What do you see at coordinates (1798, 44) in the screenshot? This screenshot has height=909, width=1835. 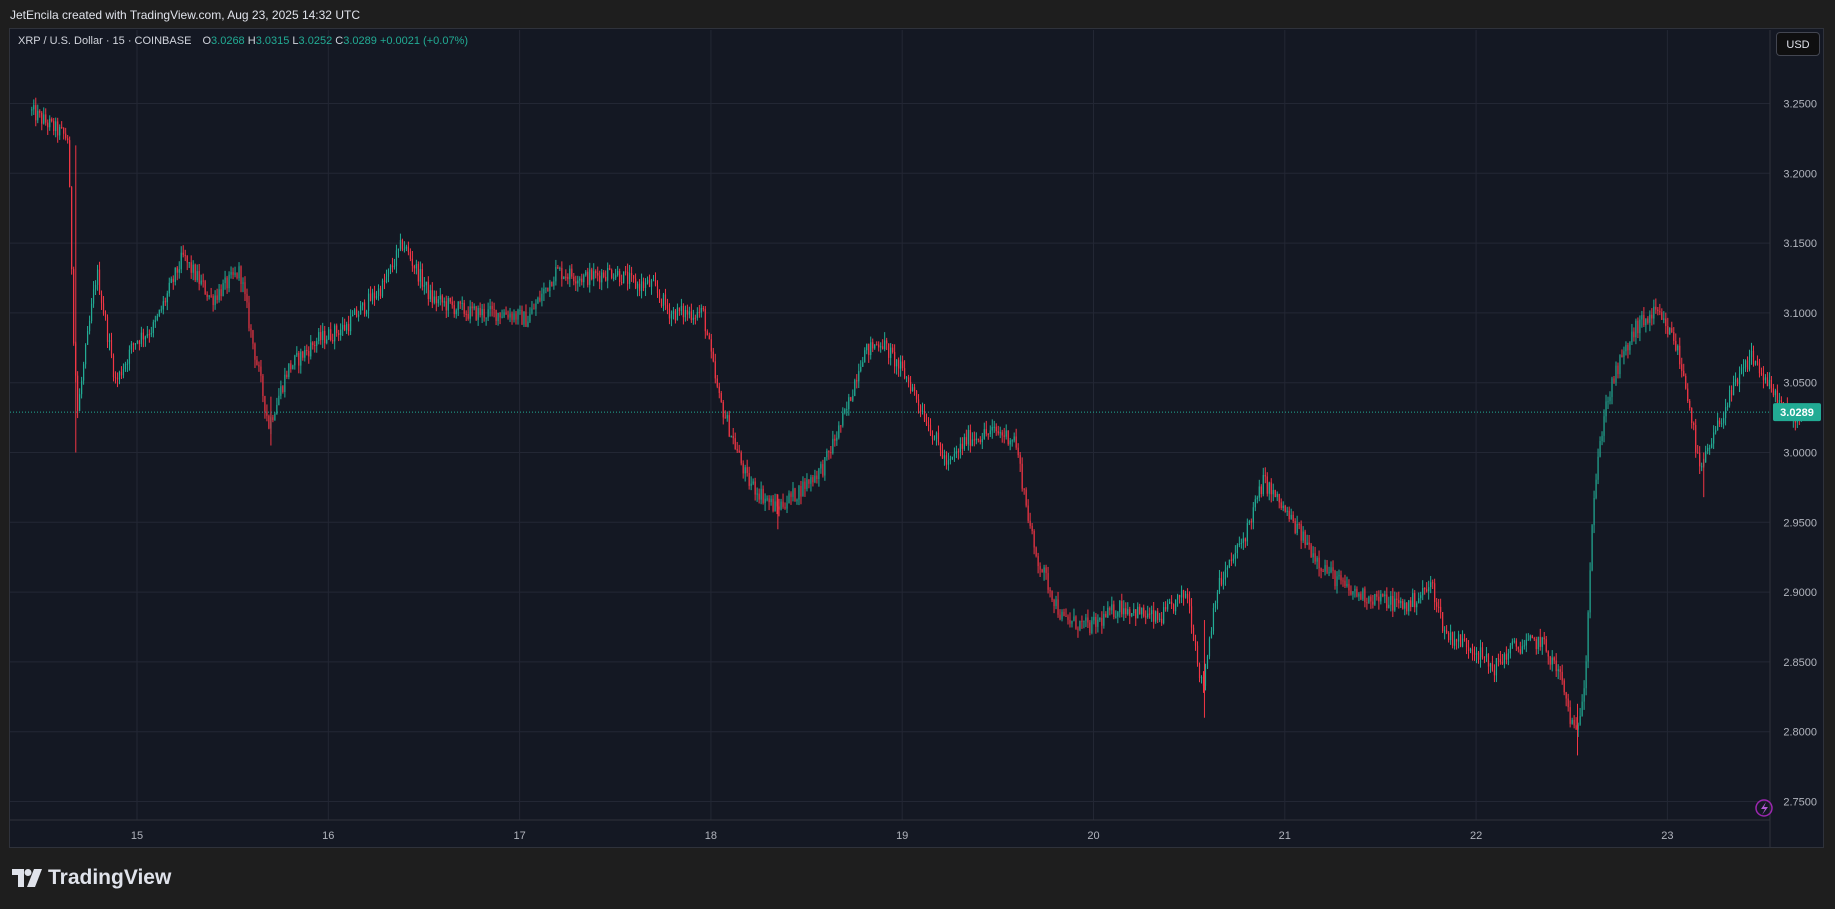 I see `currency-button: USD` at bounding box center [1798, 44].